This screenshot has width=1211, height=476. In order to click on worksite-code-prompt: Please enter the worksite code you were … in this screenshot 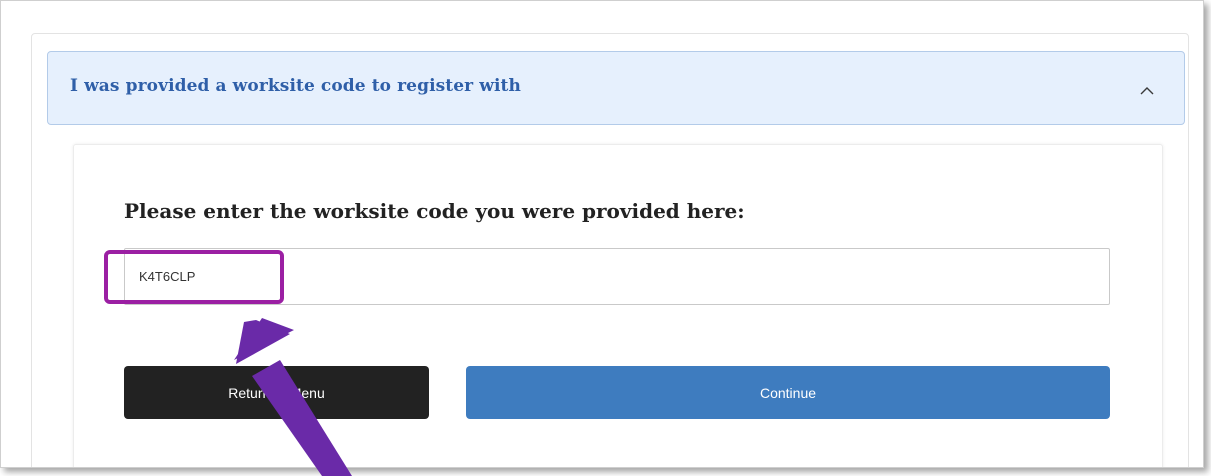, I will do `click(434, 211)`.